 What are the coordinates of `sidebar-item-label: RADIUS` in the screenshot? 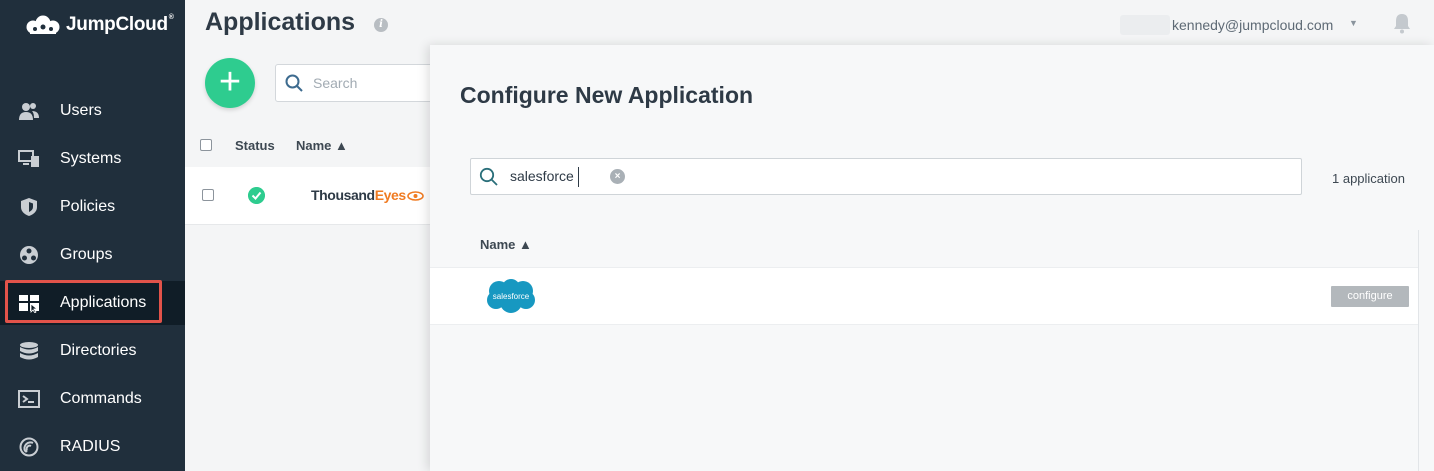 It's located at (90, 446).